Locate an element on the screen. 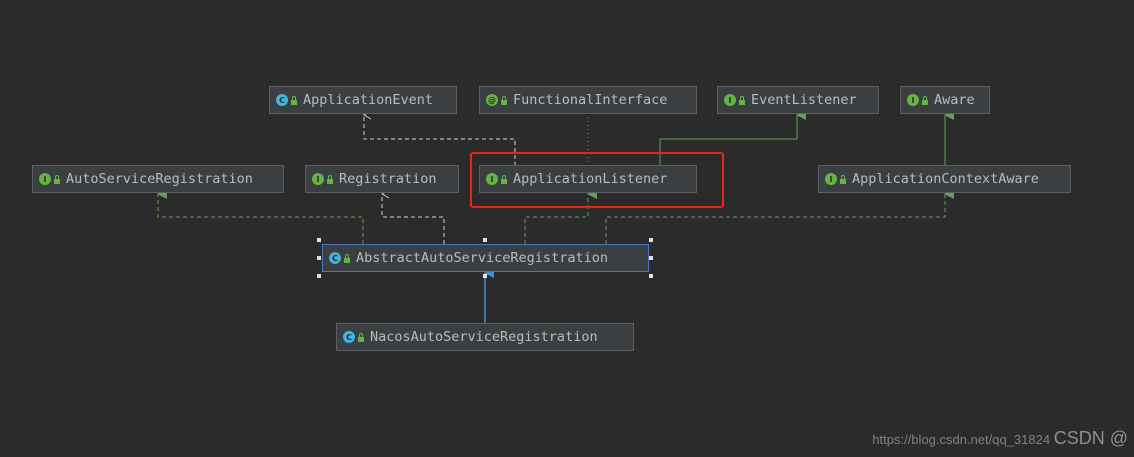 Image resolution: width=1134 pixels, height=457 pixels. node-label: ApplicationContextAware is located at coordinates (945, 179).